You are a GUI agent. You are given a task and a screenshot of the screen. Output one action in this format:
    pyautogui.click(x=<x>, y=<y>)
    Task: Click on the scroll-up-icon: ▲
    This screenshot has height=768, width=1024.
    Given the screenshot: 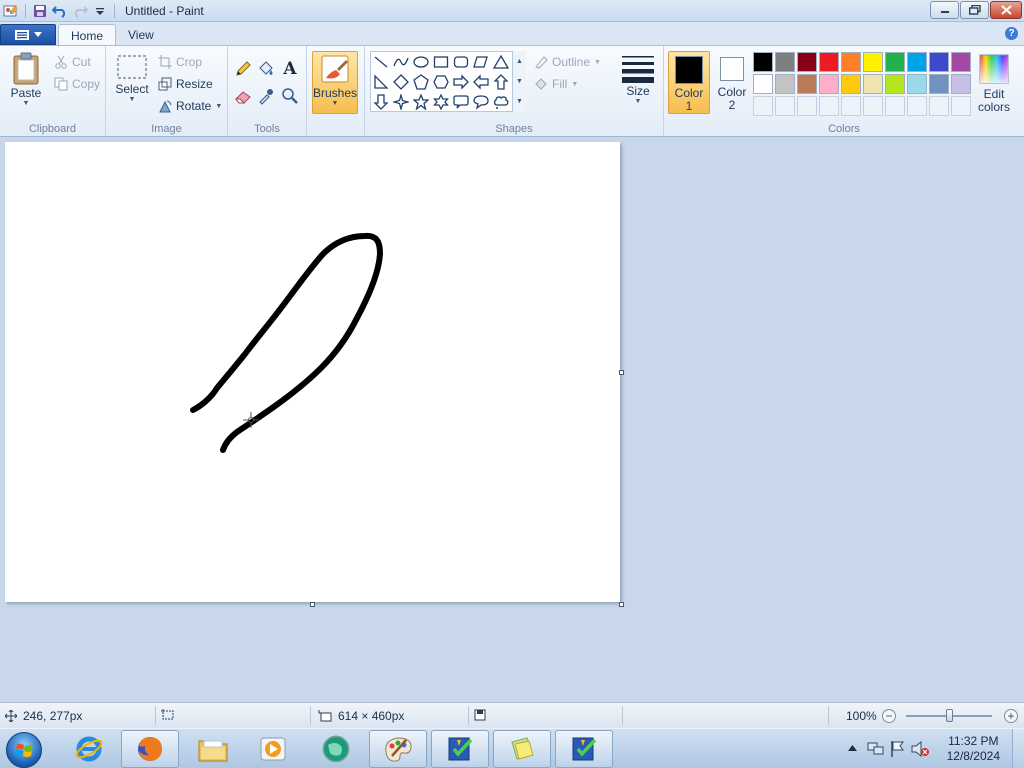 What is the action you would take?
    pyautogui.click(x=519, y=61)
    